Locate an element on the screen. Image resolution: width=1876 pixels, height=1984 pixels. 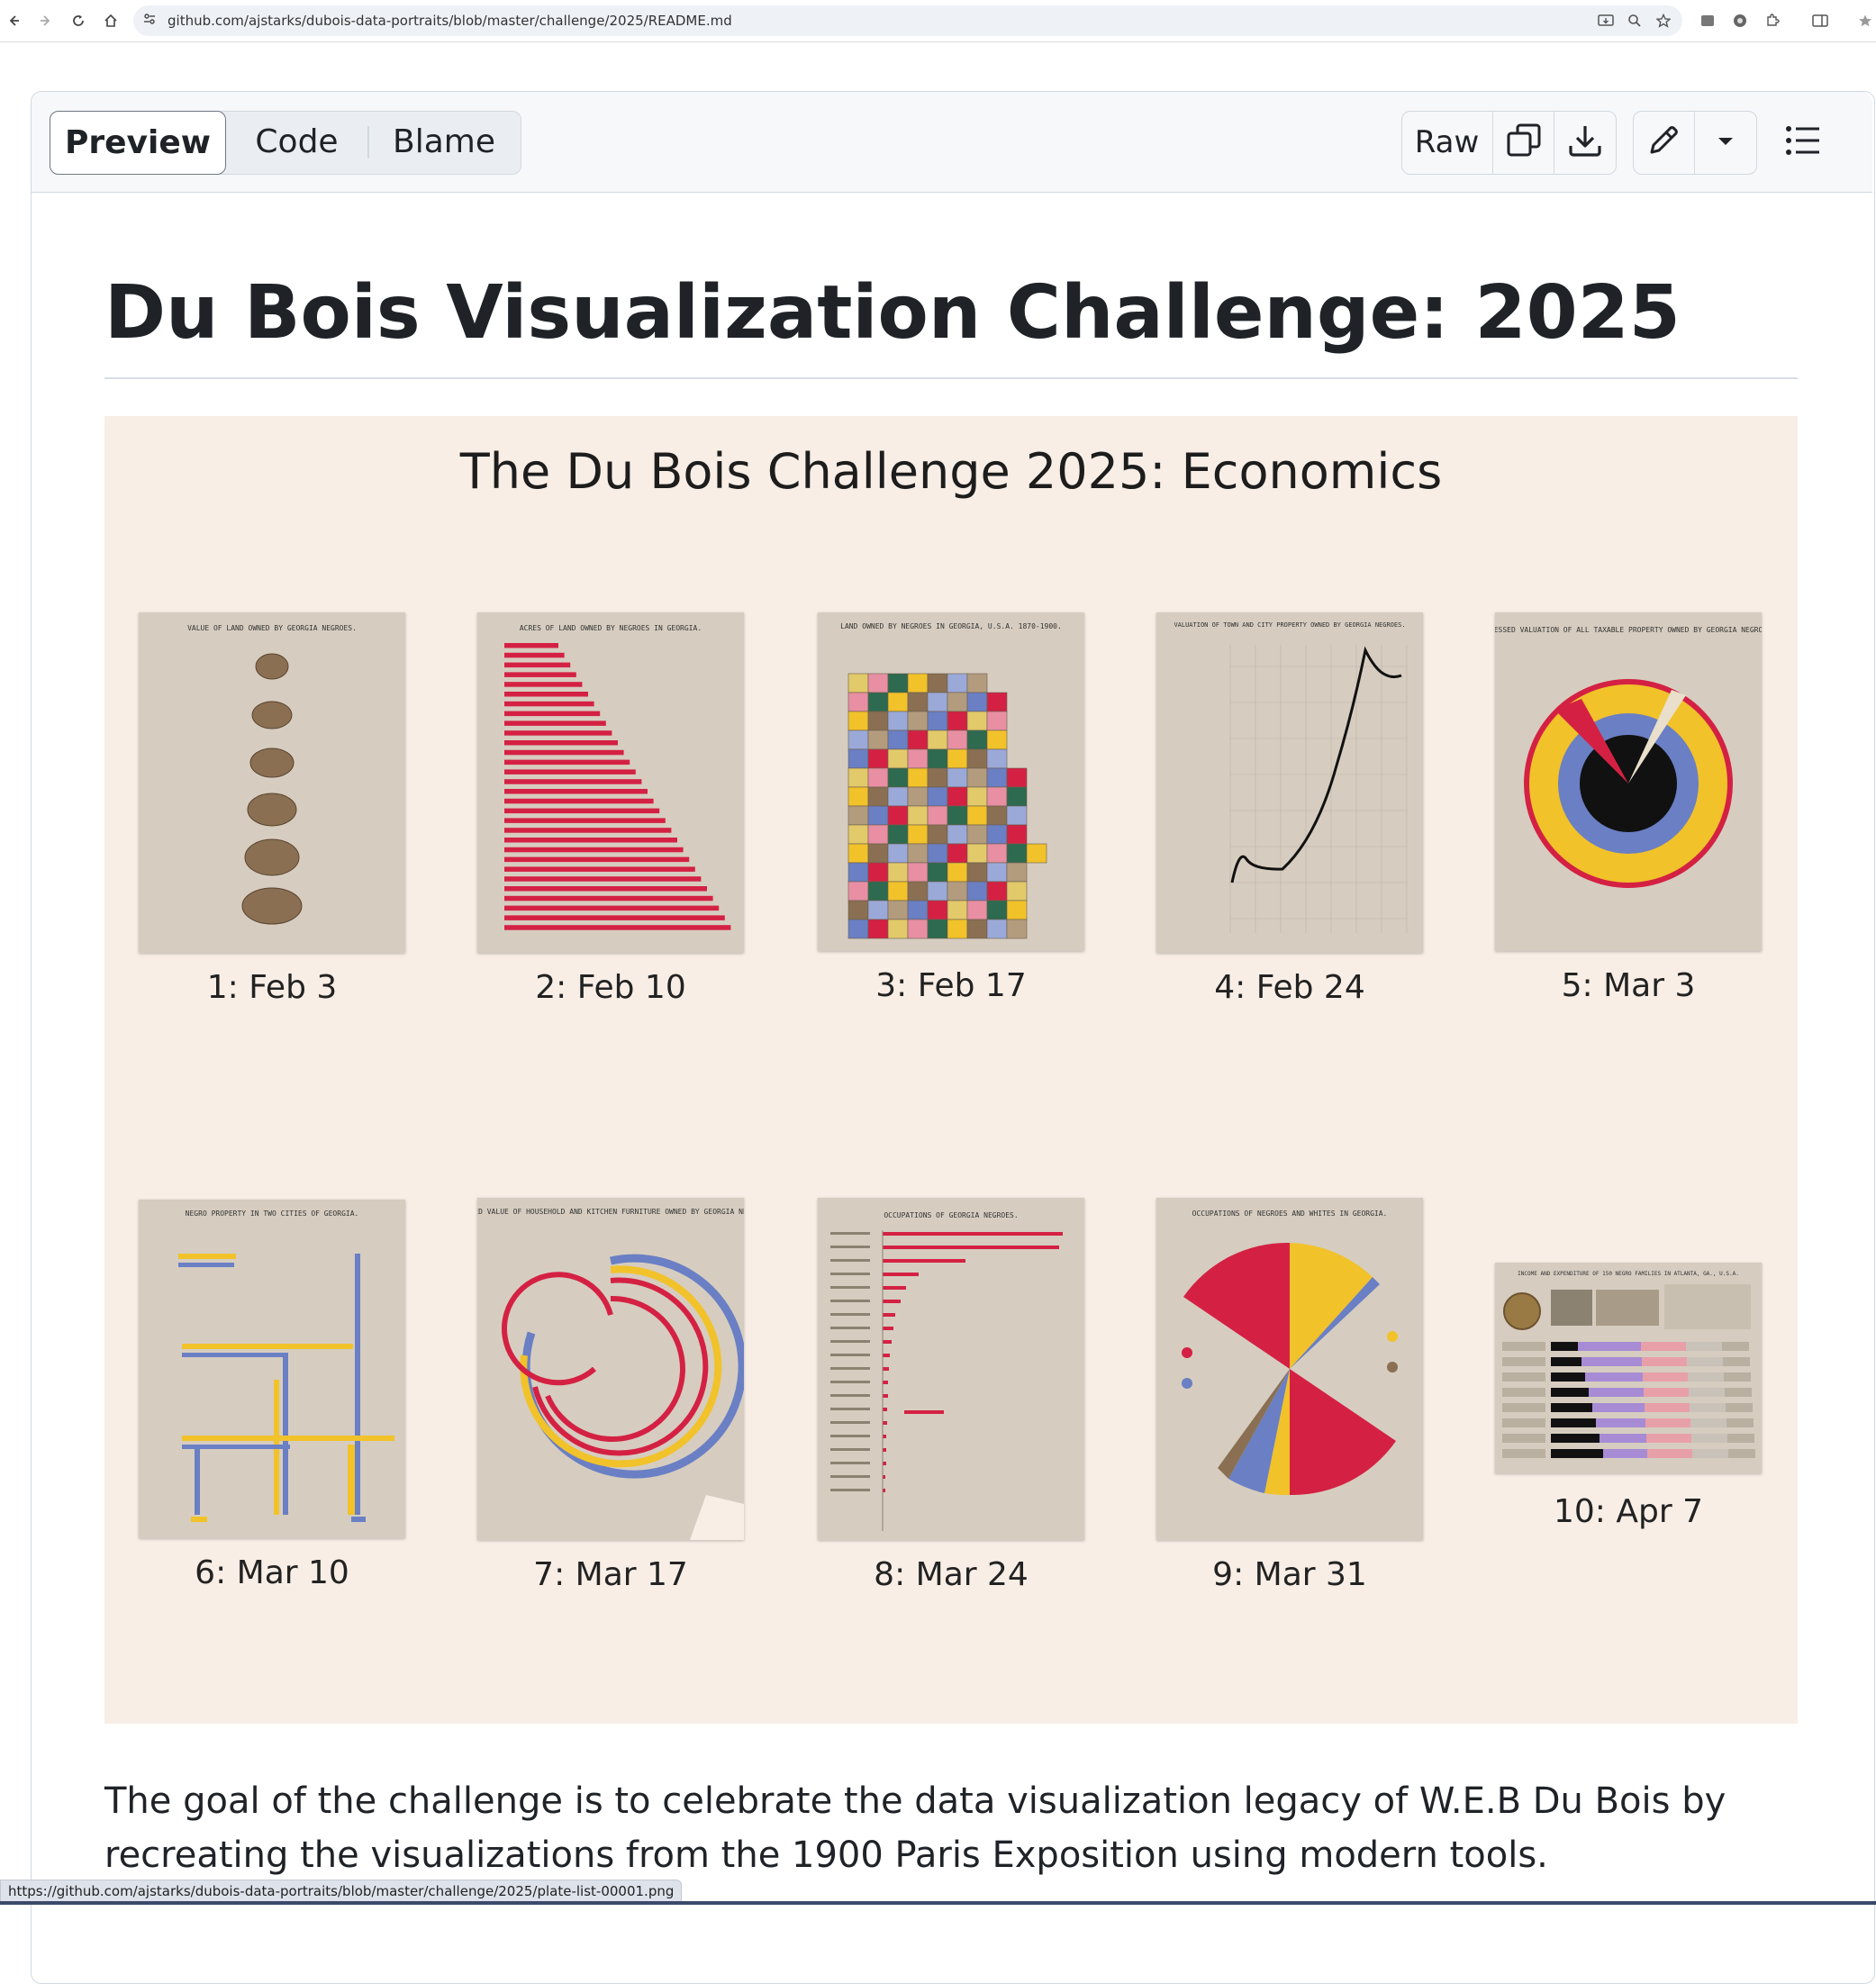
profile-icon is located at coordinates (1865, 21).